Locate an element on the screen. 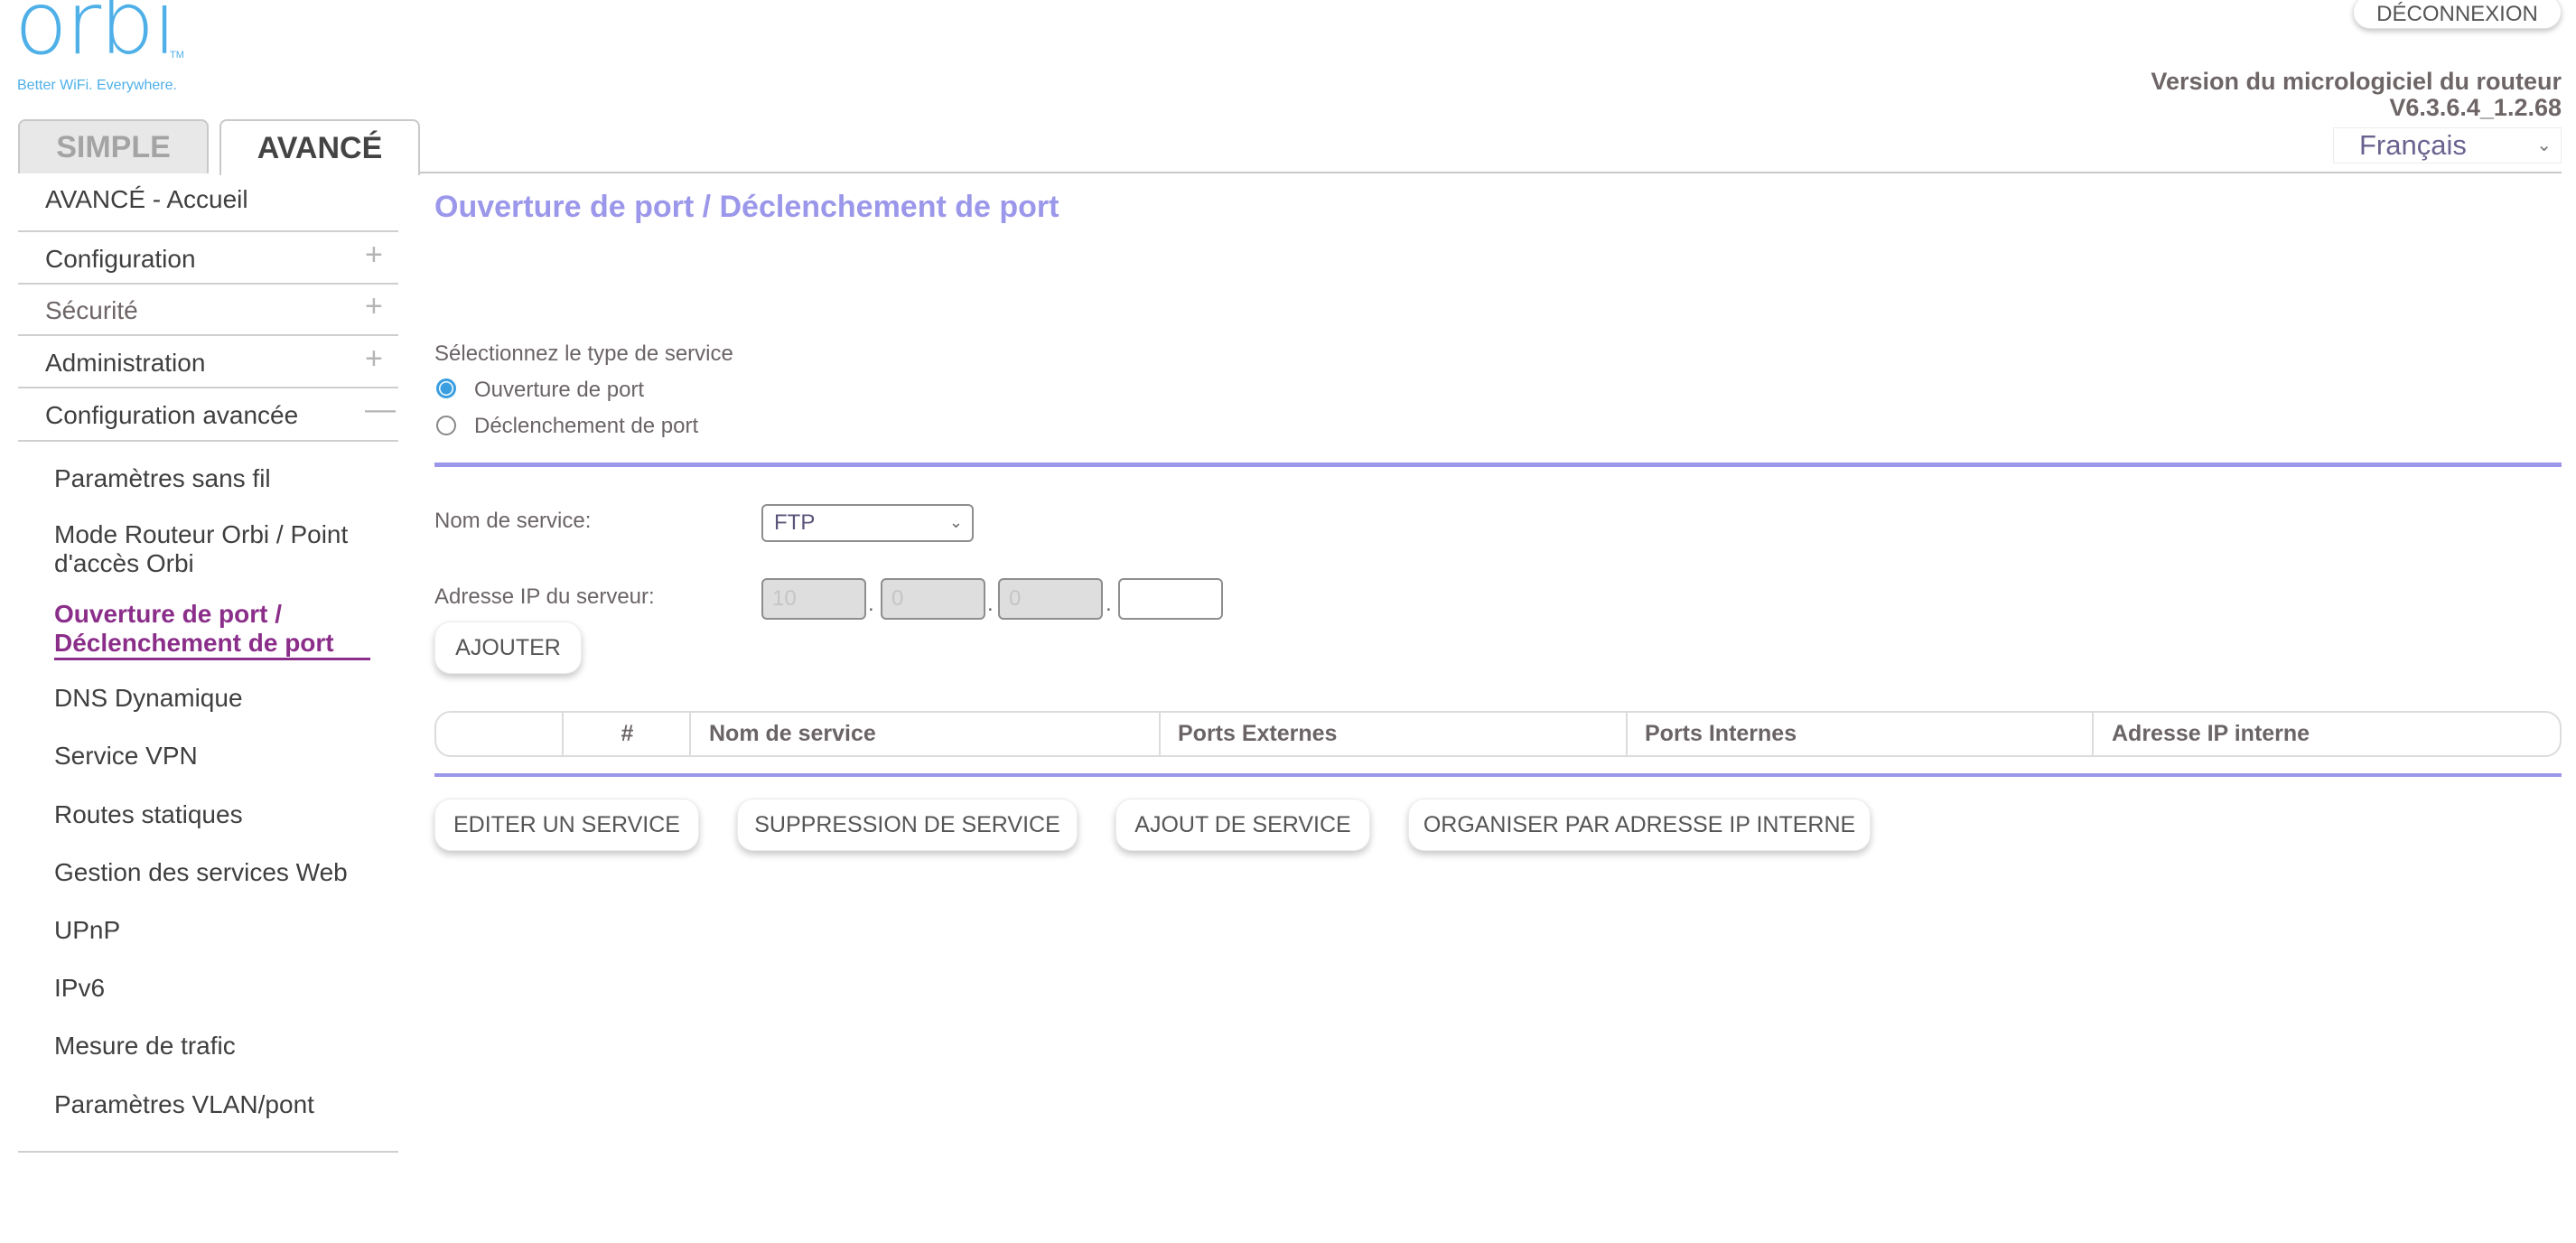  sidebar-item-security: Sécurité is located at coordinates (91, 310).